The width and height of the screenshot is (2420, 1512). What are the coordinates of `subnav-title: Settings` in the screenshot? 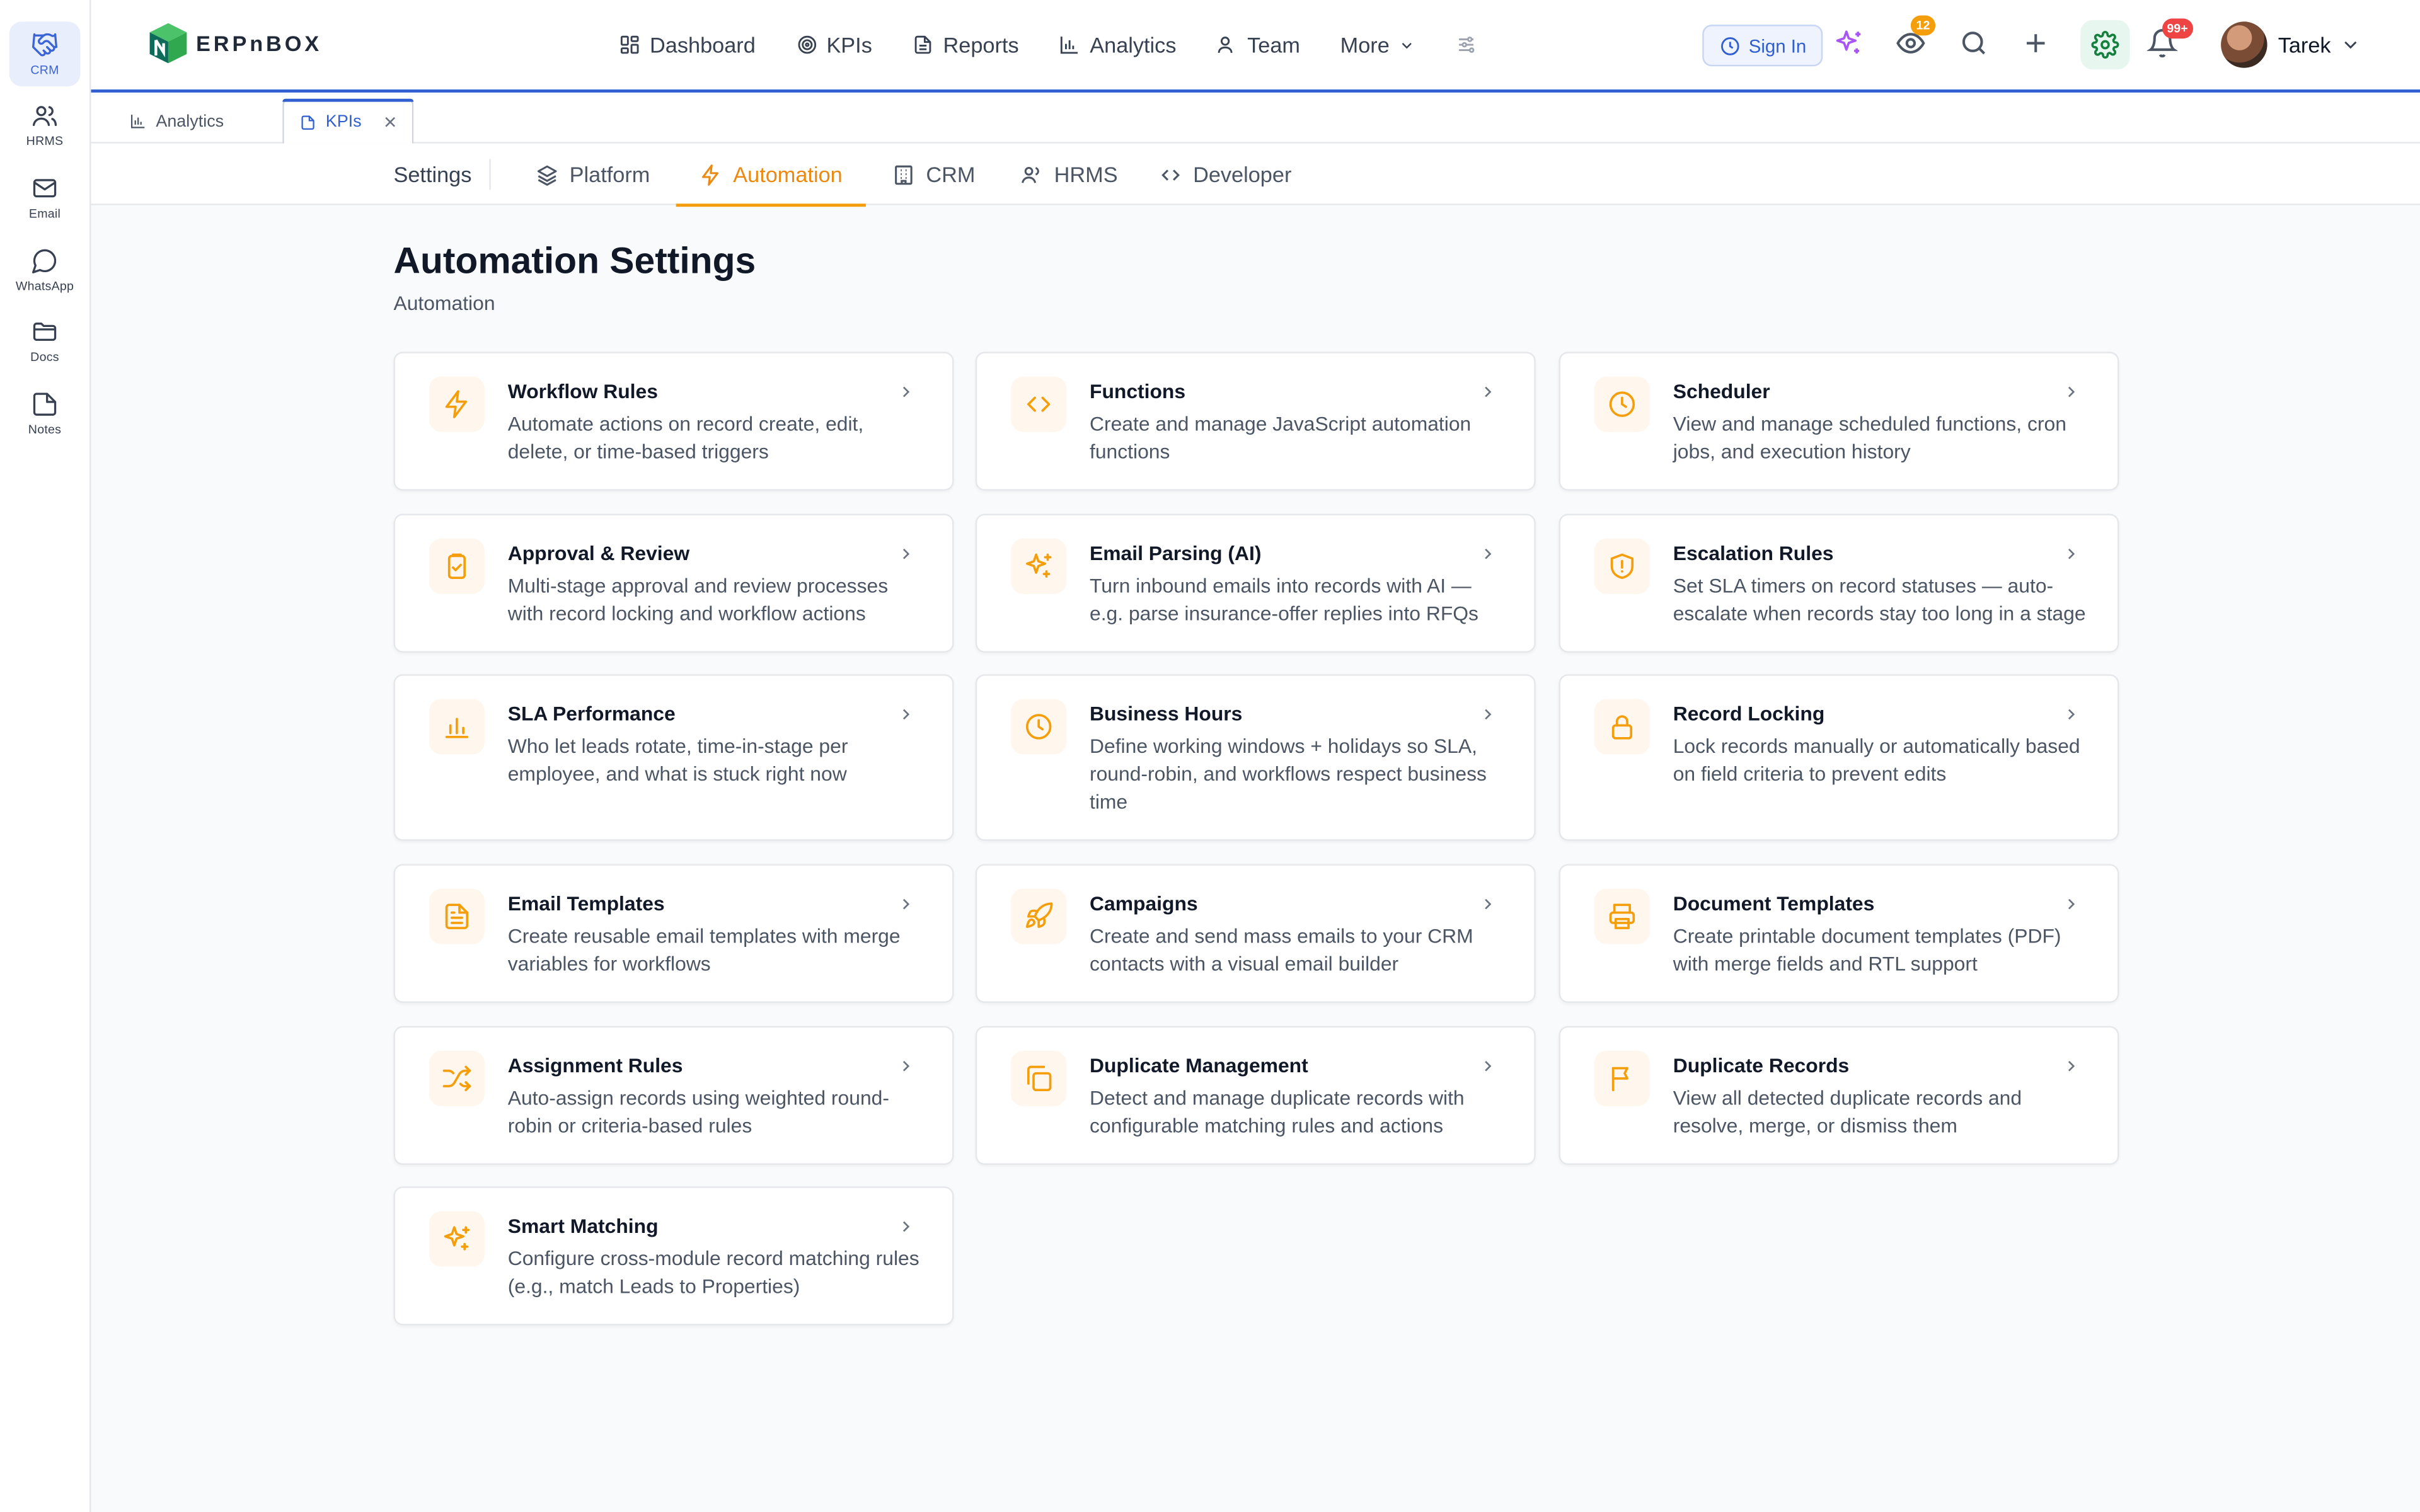 It's located at (433, 174).